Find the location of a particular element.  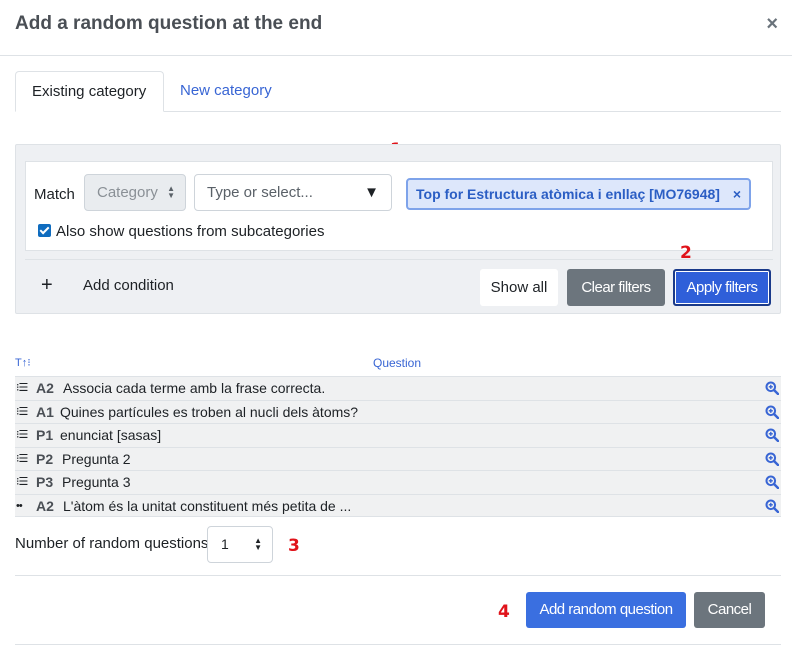

category-select: Category ▲ ▼ is located at coordinates (135, 192).